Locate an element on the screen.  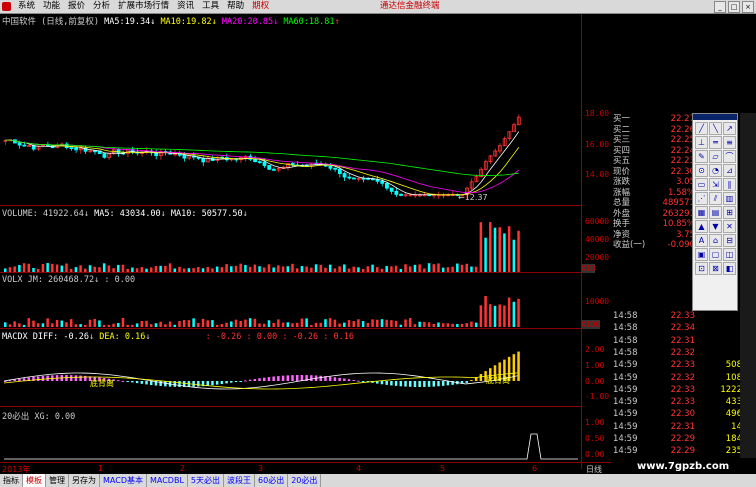
drawing-tool-icon: ▢ is located at coordinates (715, 254).